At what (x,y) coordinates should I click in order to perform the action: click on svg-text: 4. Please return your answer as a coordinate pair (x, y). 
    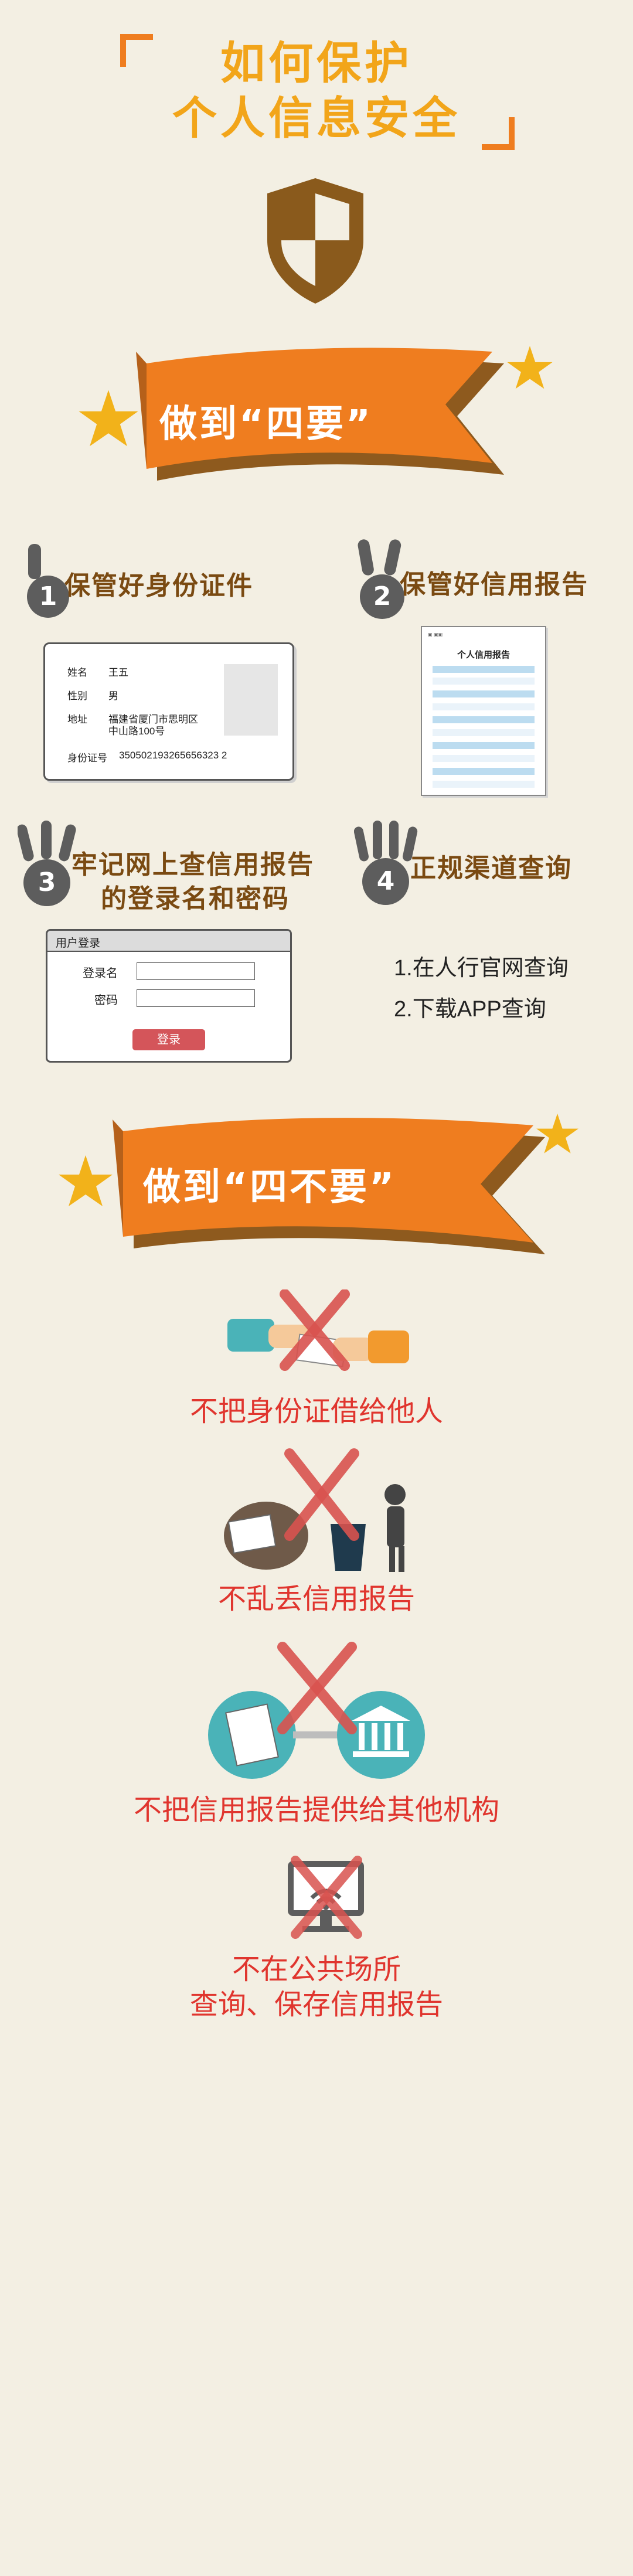
    Looking at the image, I should click on (386, 881).